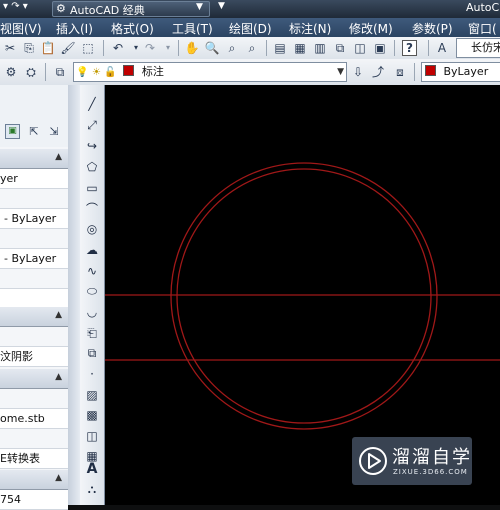 This screenshot has width=500, height=510. What do you see at coordinates (409, 48) in the screenshot?
I see `help-icon: ?` at bounding box center [409, 48].